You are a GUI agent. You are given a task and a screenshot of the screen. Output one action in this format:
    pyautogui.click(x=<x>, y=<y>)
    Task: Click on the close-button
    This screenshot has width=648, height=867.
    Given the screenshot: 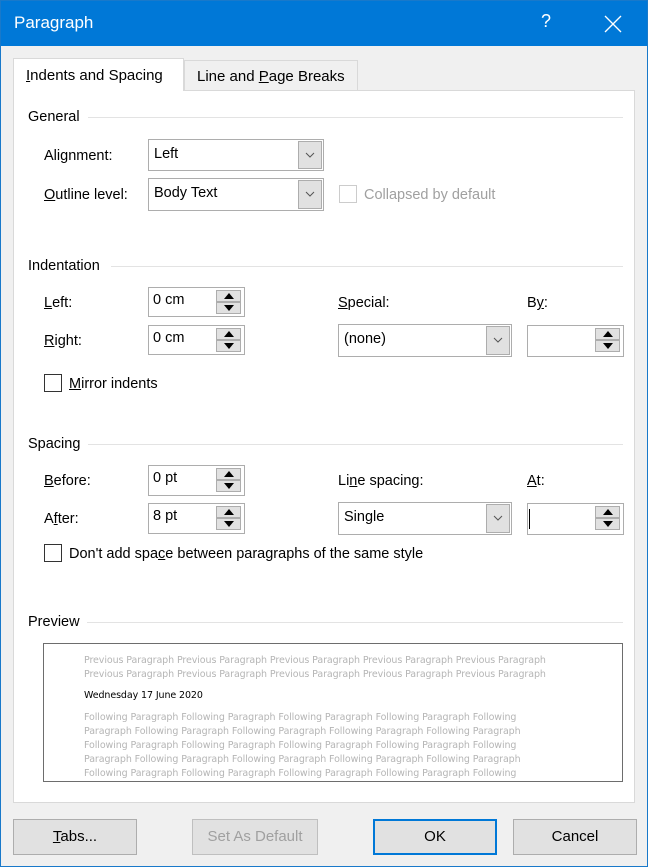 What is the action you would take?
    pyautogui.click(x=613, y=24)
    